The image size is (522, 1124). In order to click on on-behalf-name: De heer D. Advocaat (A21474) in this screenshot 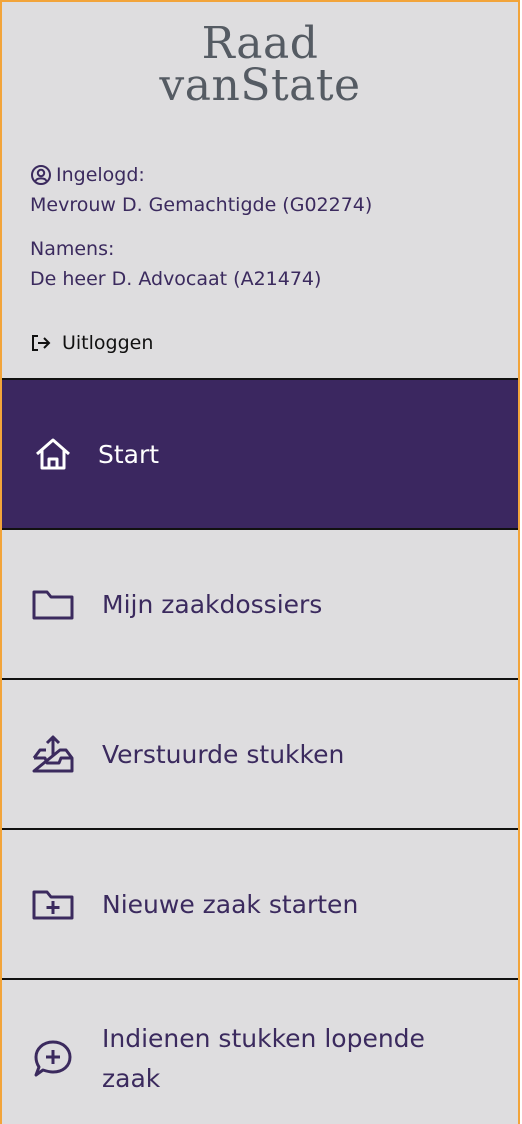, I will do `click(176, 279)`.